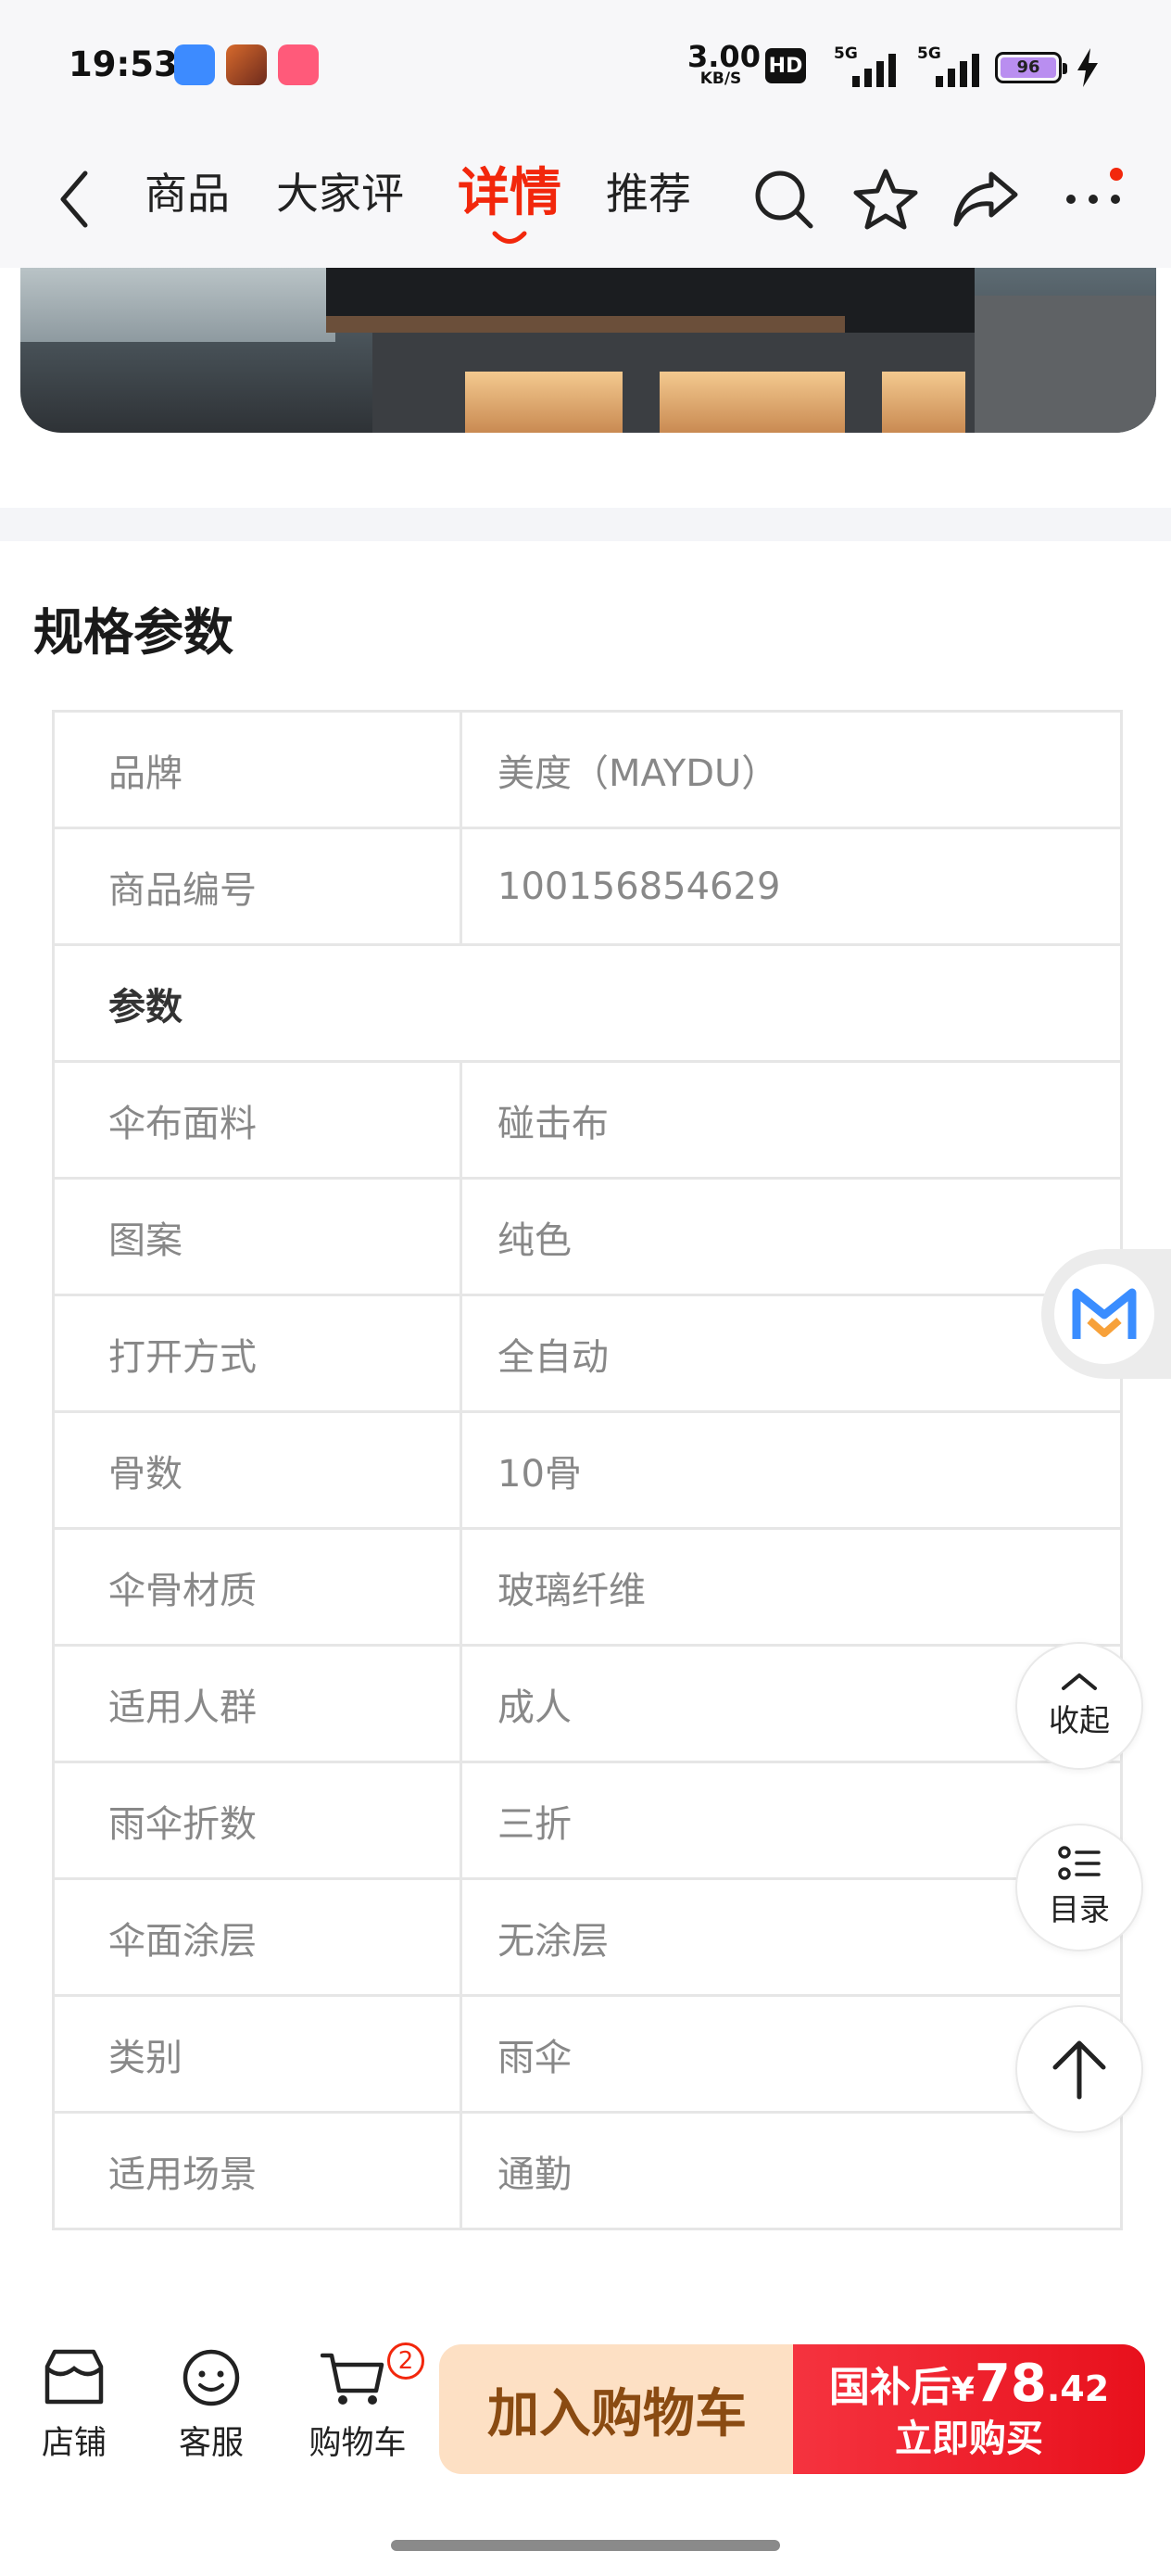  I want to click on network-speed: 3.00 KB/S, so click(724, 63).